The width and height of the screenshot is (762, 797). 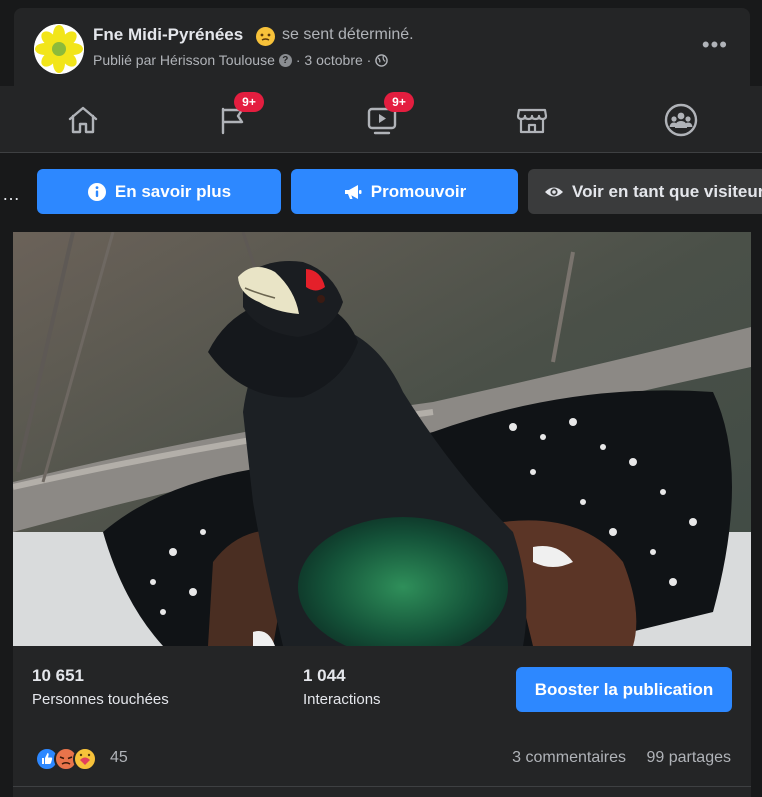 I want to click on learn-more-label: En savoir plus, so click(x=173, y=191).